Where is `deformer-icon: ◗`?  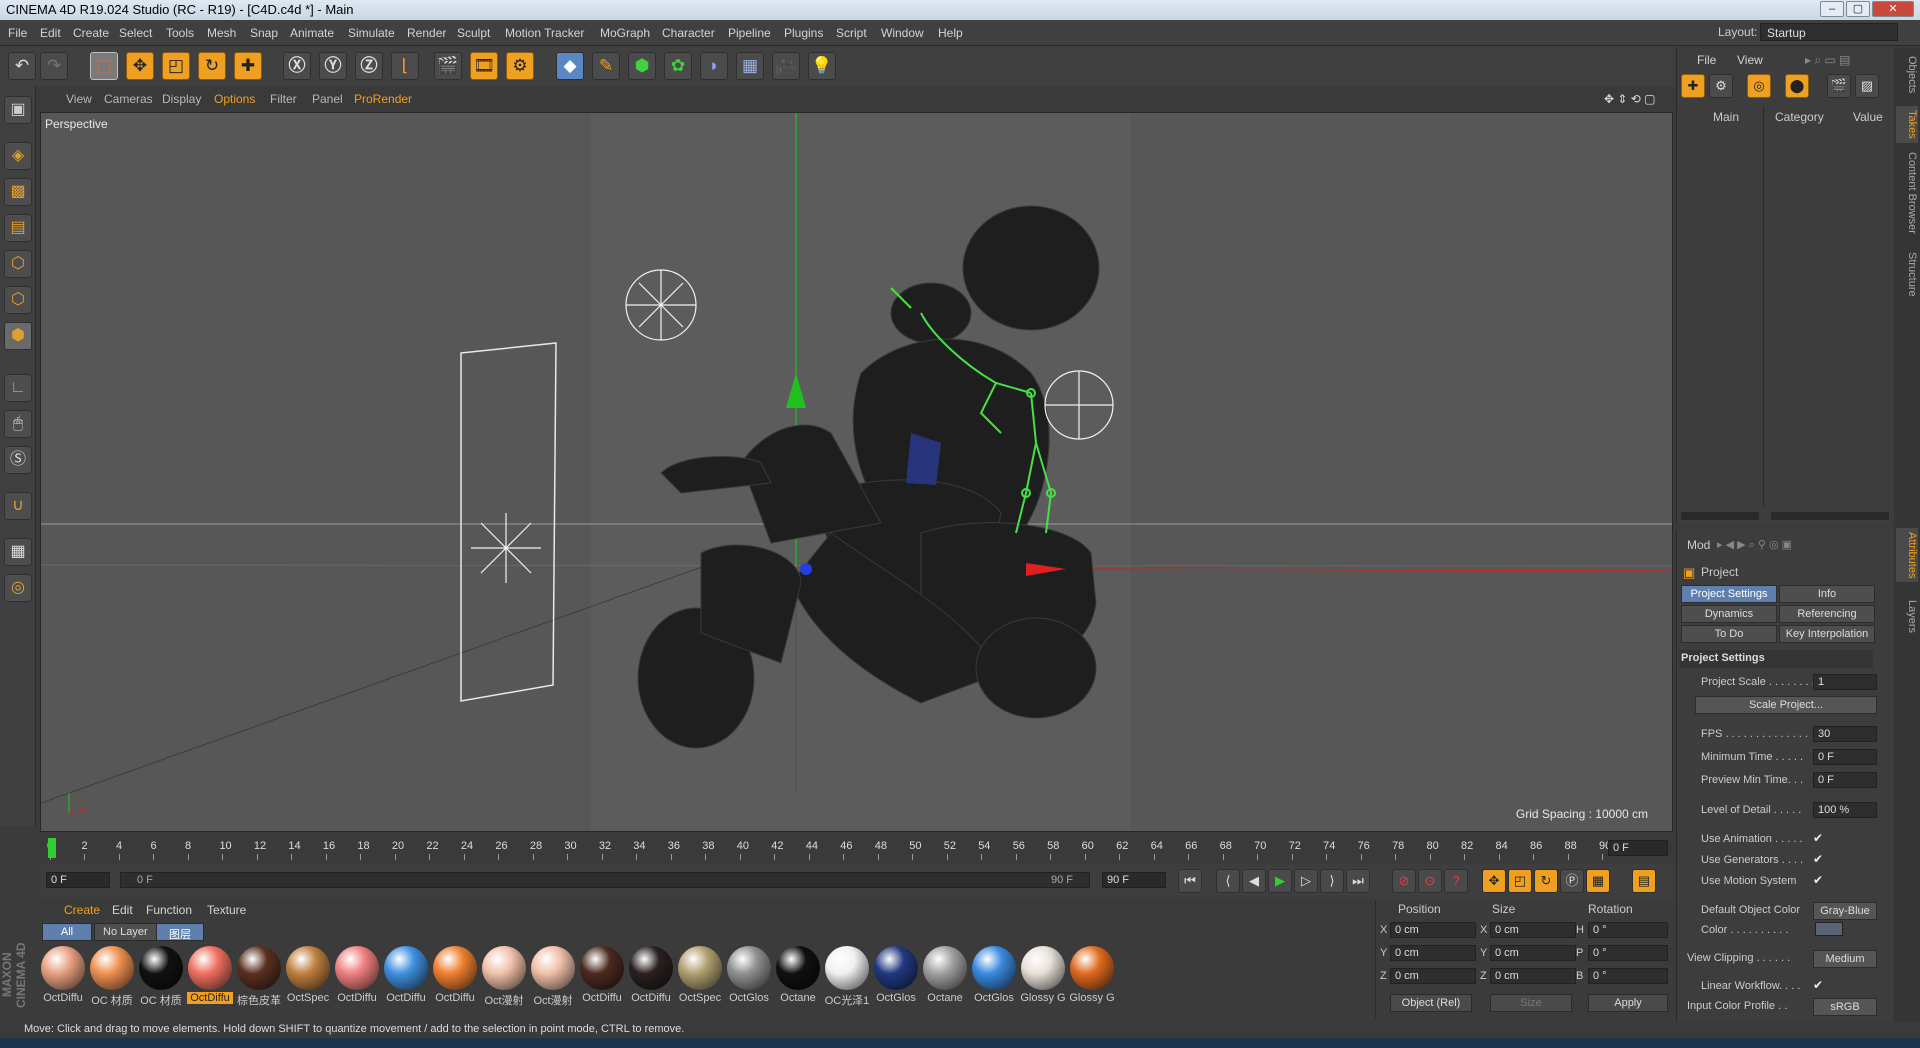 deformer-icon: ◗ is located at coordinates (714, 66).